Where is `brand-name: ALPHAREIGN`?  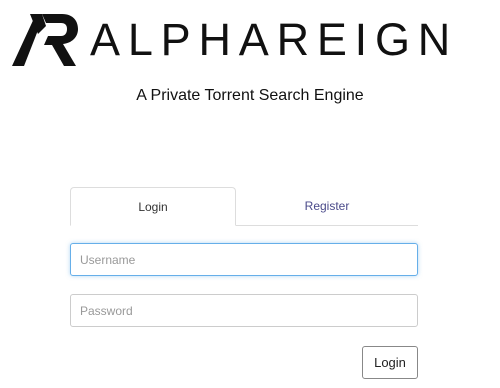 brand-name: ALPHAREIGN is located at coordinates (274, 39).